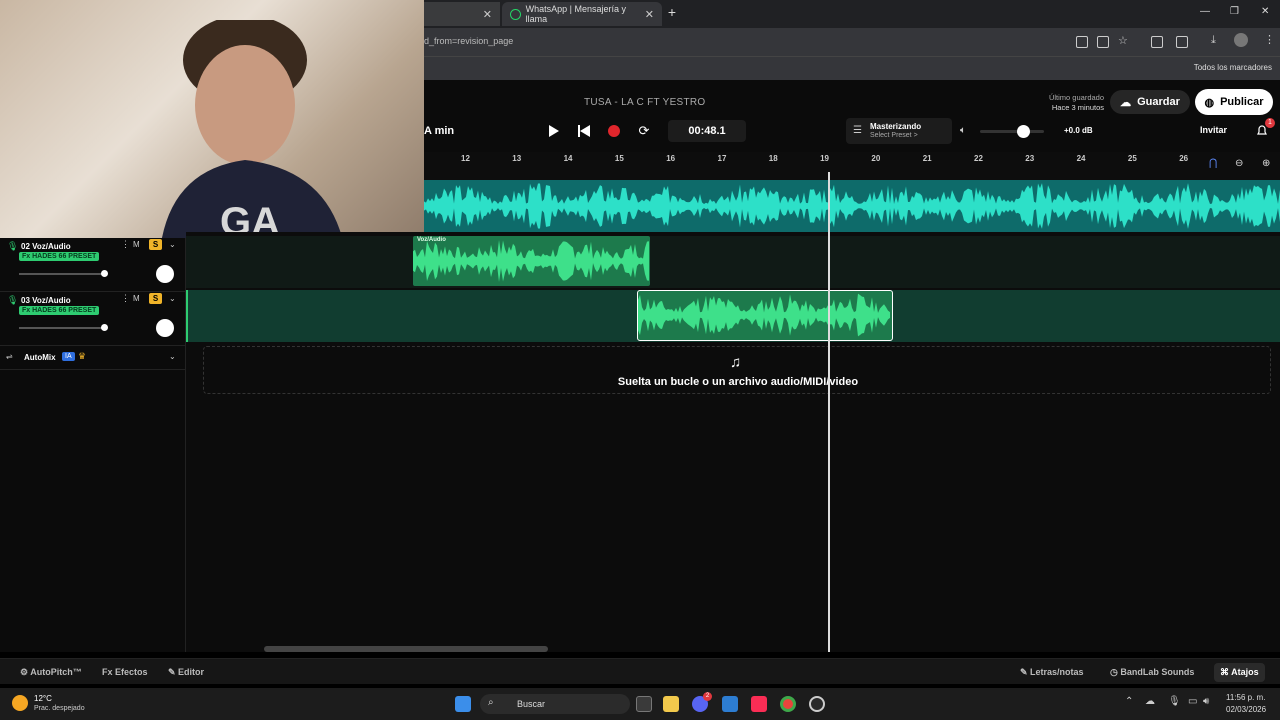 The width and height of the screenshot is (1280, 720). Describe the element at coordinates (759, 704) in the screenshot. I see `music-app-icon` at that location.